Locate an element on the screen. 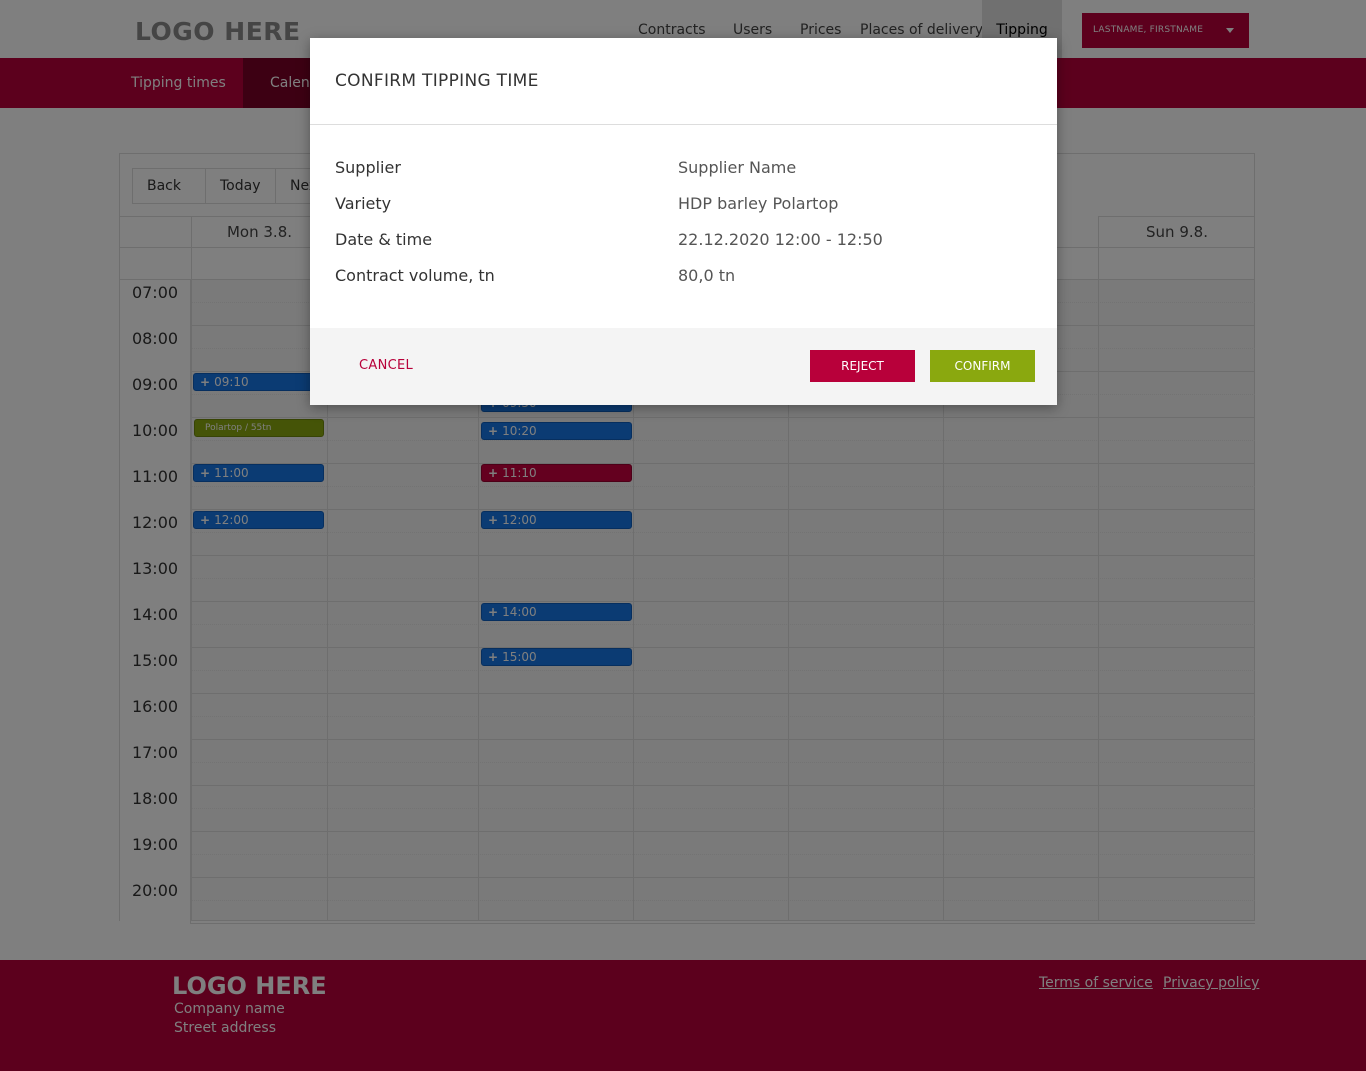  divider is located at coordinates (683, 124).